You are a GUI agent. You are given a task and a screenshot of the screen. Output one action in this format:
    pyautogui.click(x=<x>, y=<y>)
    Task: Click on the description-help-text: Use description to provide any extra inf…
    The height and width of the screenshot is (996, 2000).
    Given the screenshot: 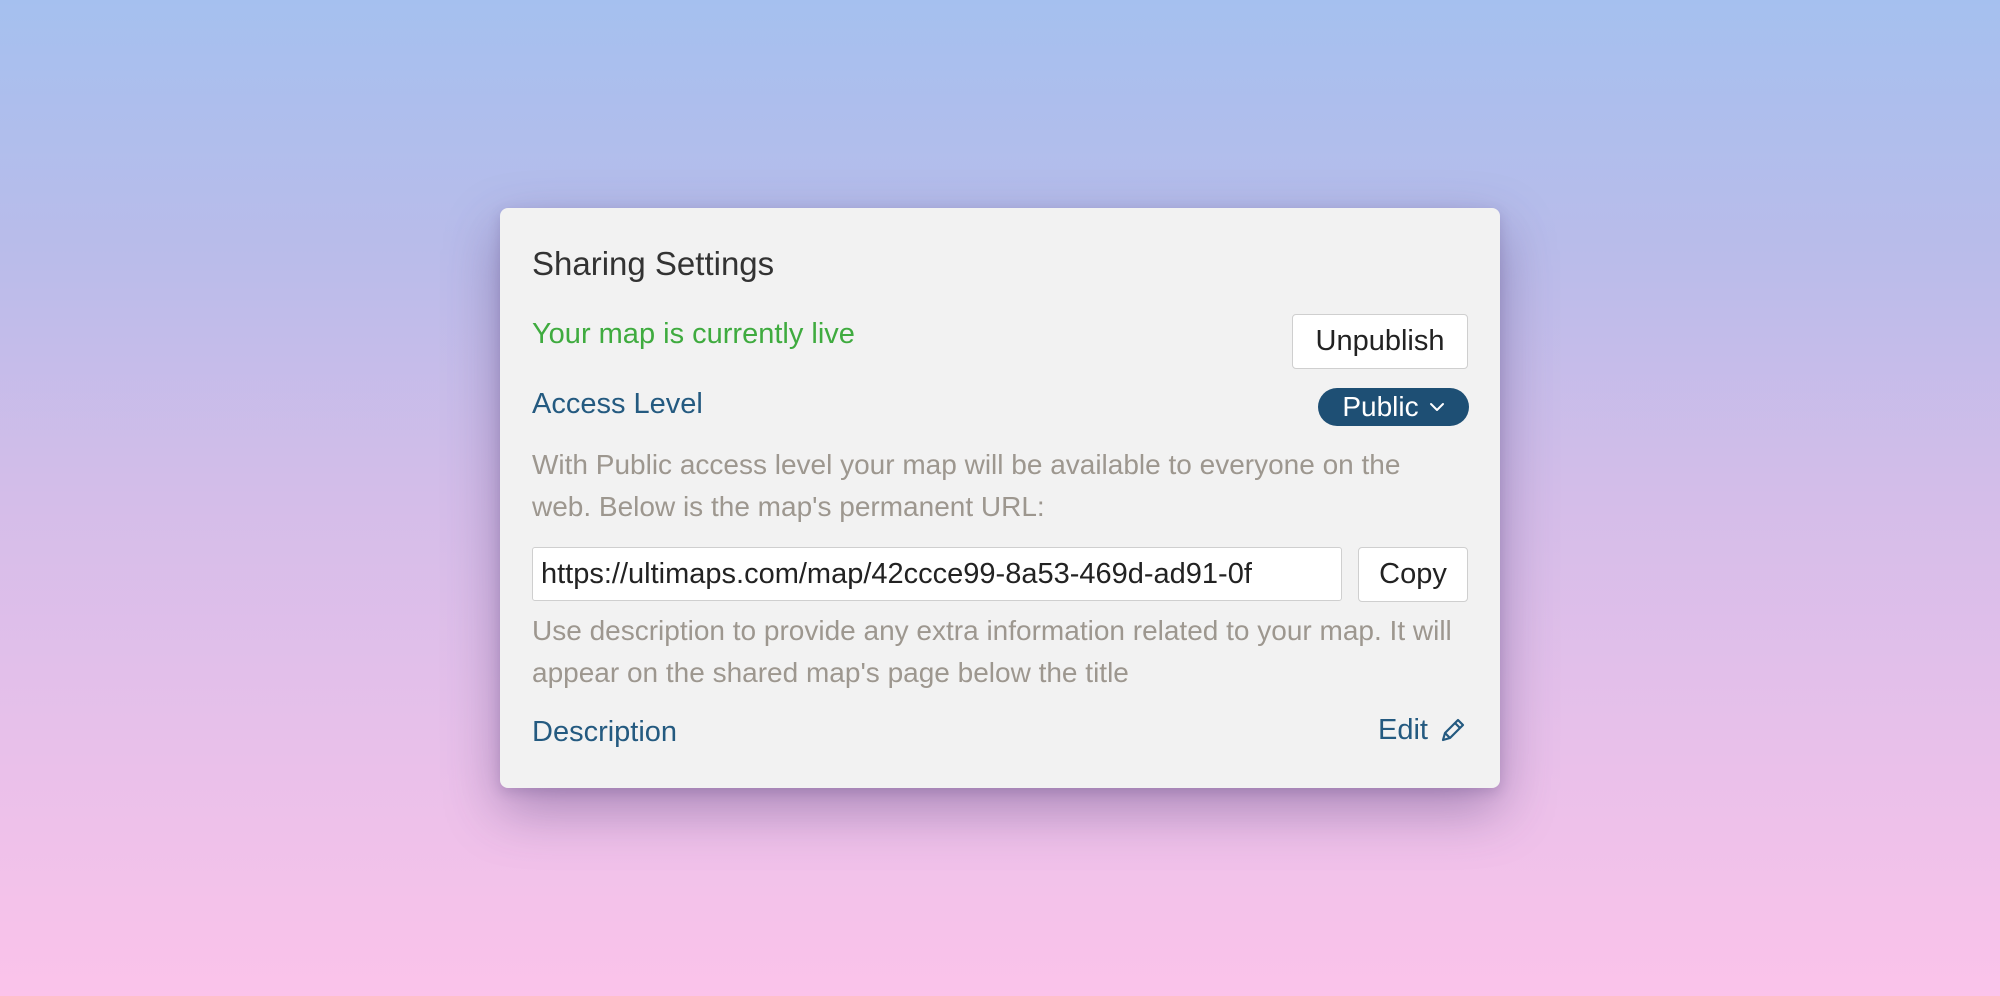 What is the action you would take?
    pyautogui.click(x=992, y=651)
    